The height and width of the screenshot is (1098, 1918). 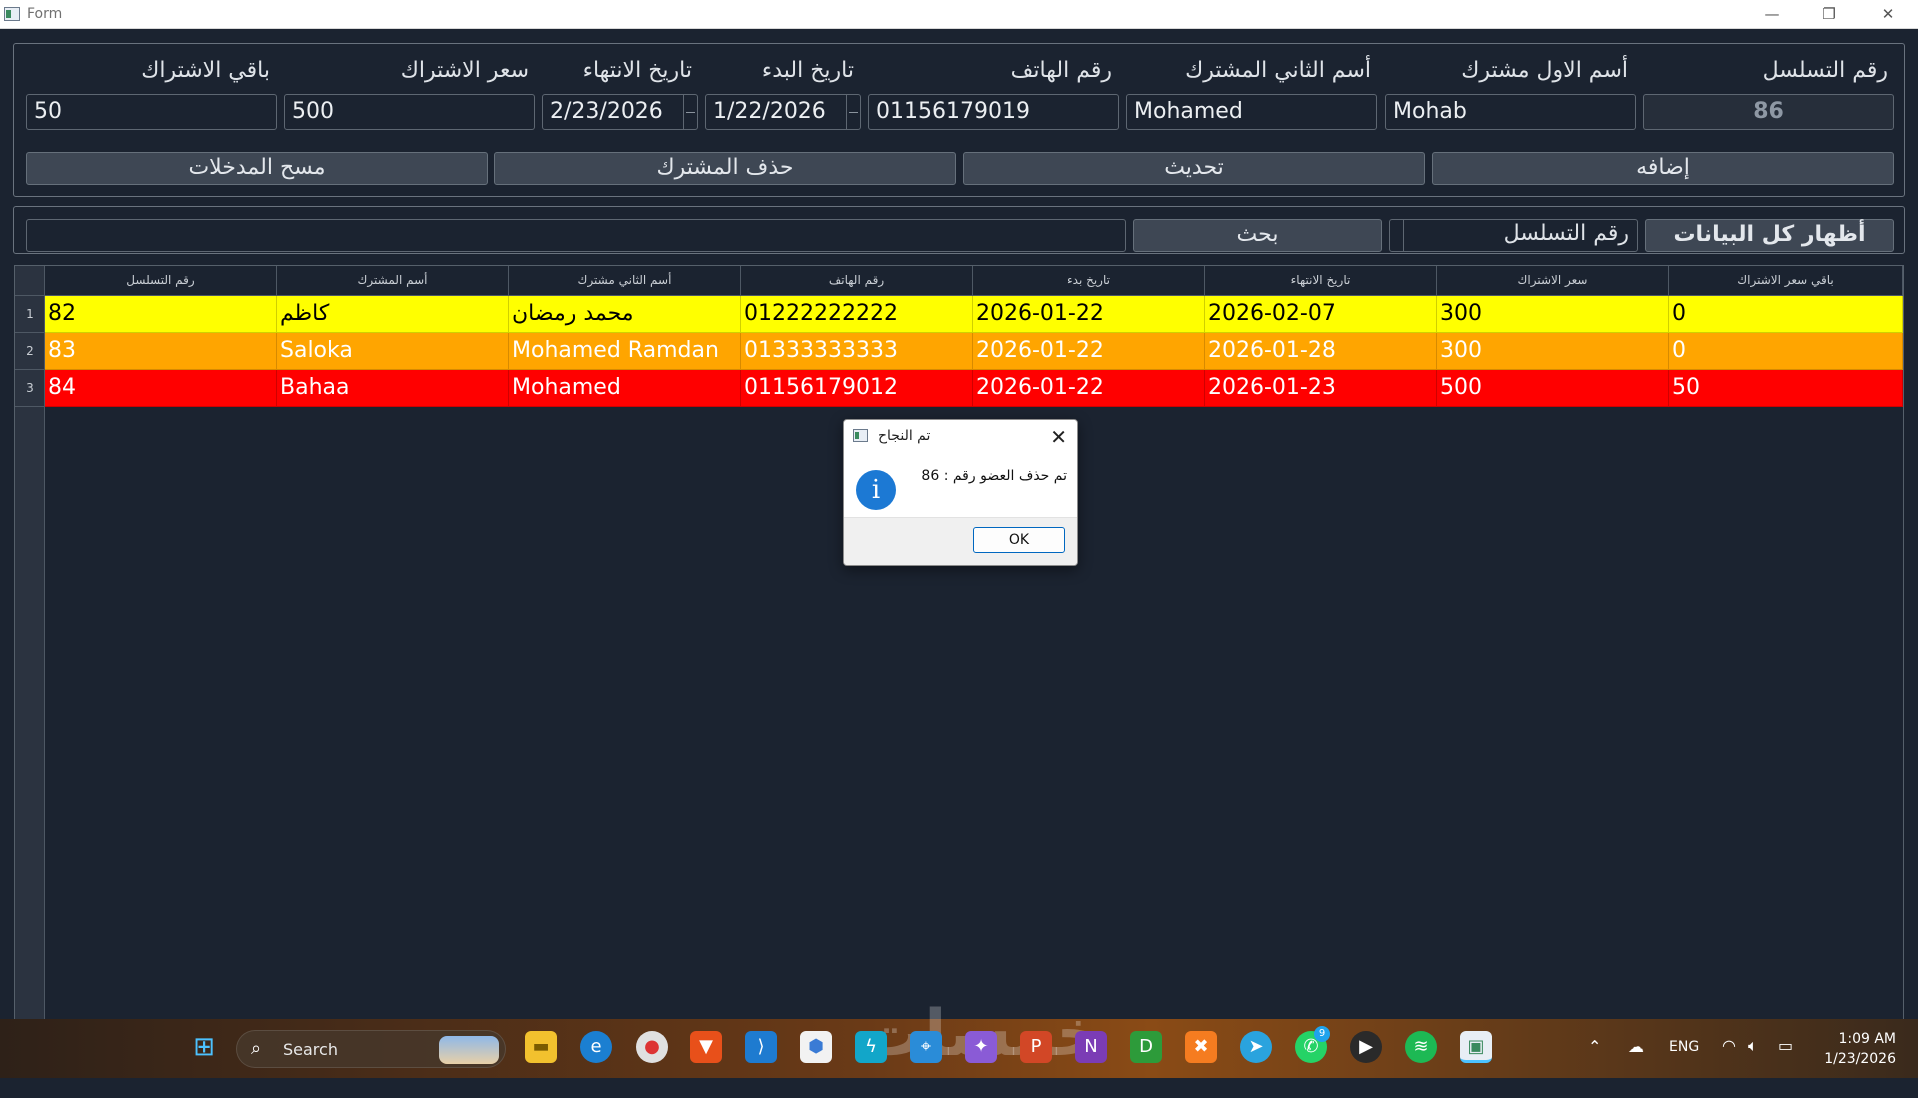 What do you see at coordinates (1594, 1066) in the screenshot?
I see `chevron-up-icon: ⌃` at bounding box center [1594, 1066].